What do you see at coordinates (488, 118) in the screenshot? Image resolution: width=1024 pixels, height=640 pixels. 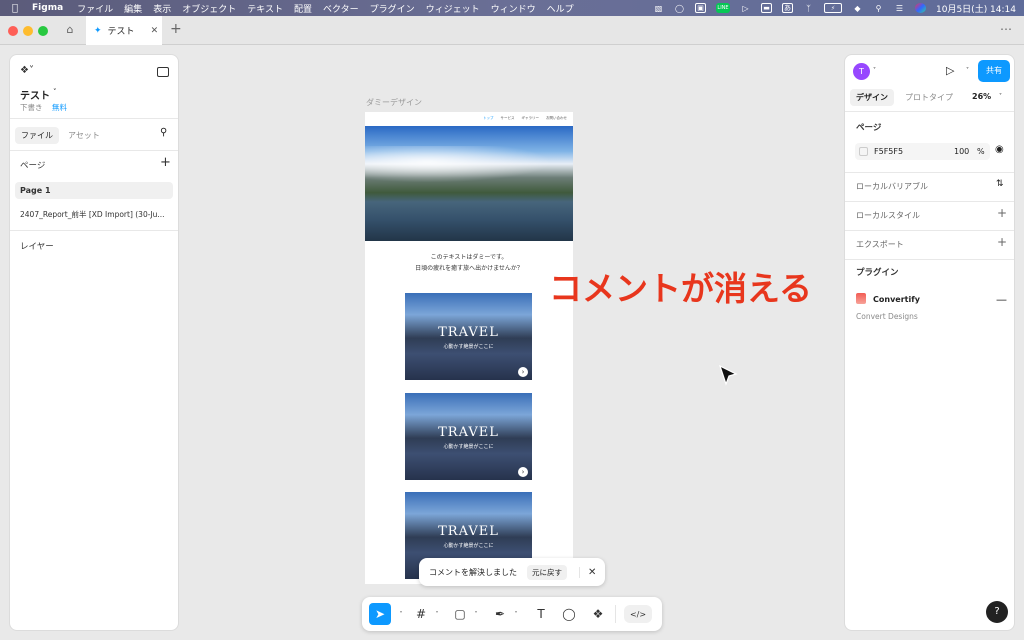 I see `nav-item: トップ` at bounding box center [488, 118].